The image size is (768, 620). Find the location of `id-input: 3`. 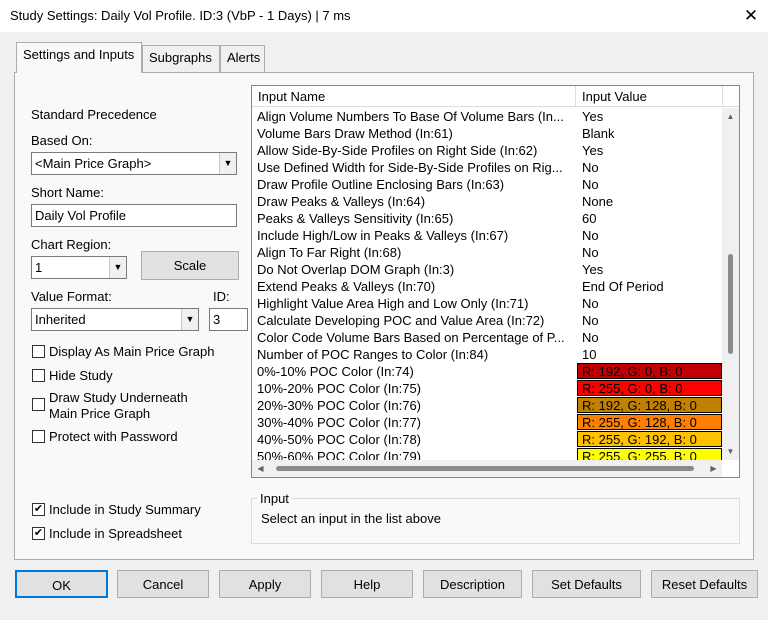

id-input: 3 is located at coordinates (228, 319).